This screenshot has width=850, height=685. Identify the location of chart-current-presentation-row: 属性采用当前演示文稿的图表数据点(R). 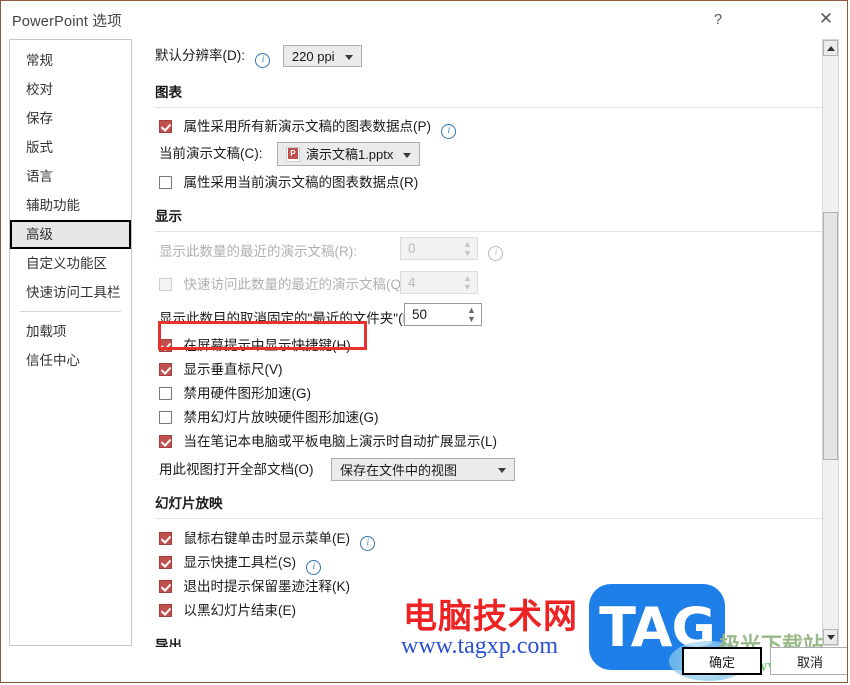
(288, 181).